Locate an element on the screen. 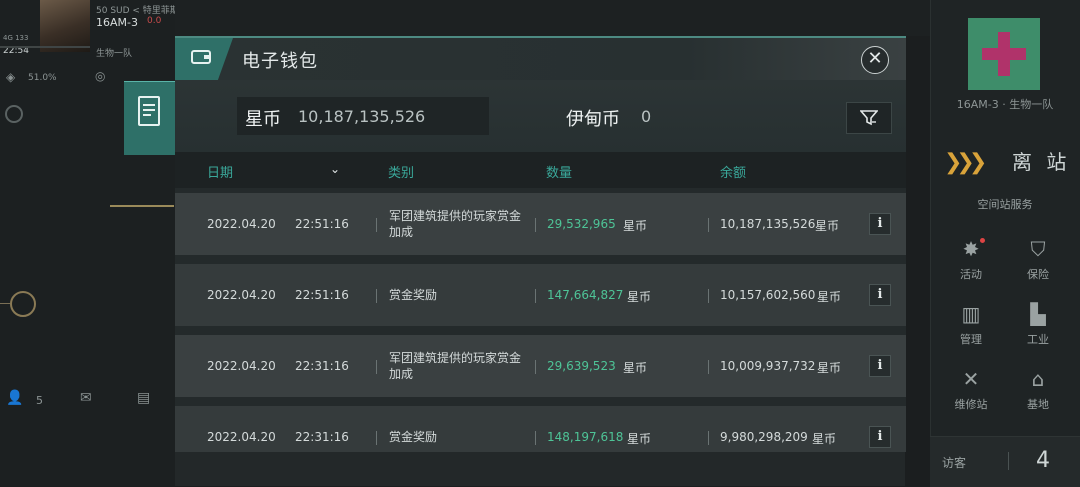 The width and height of the screenshot is (1080, 487). chevron-down-icon: ⌄ is located at coordinates (335, 169).